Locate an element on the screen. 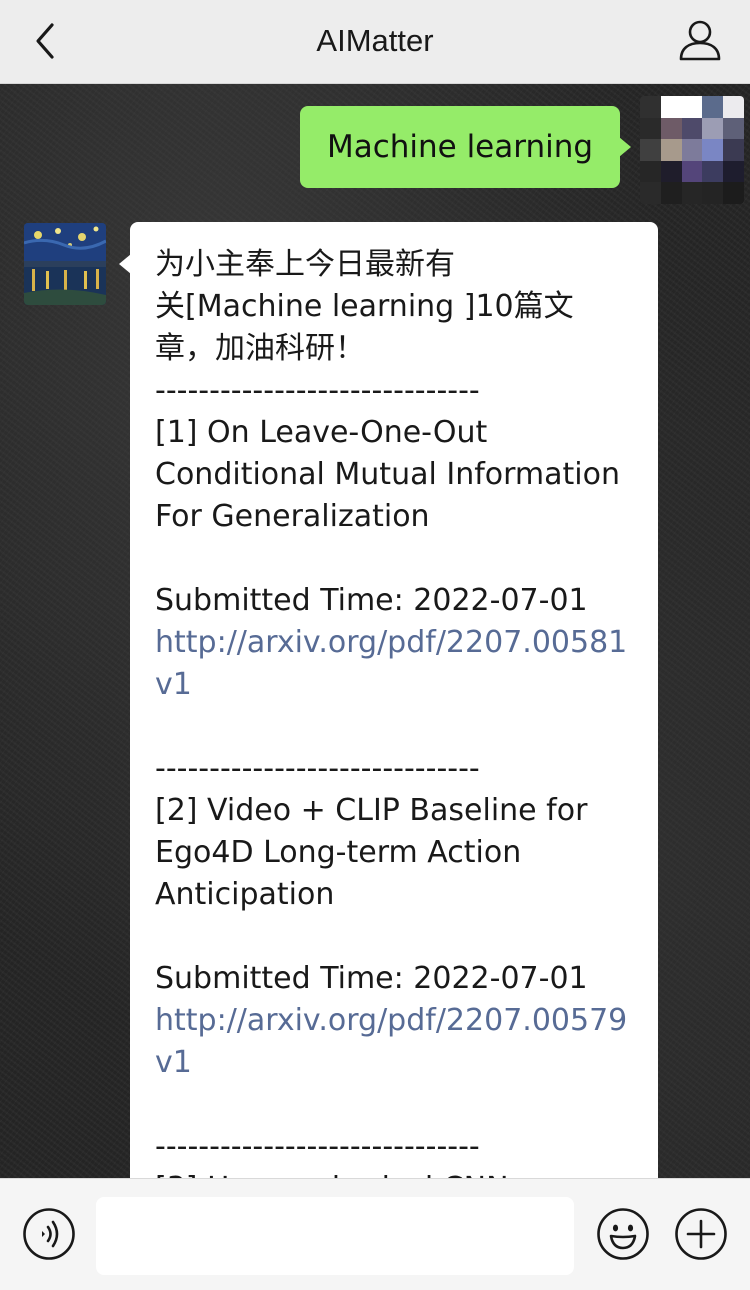  message-line: 章，加油科研！ is located at coordinates (260, 348).